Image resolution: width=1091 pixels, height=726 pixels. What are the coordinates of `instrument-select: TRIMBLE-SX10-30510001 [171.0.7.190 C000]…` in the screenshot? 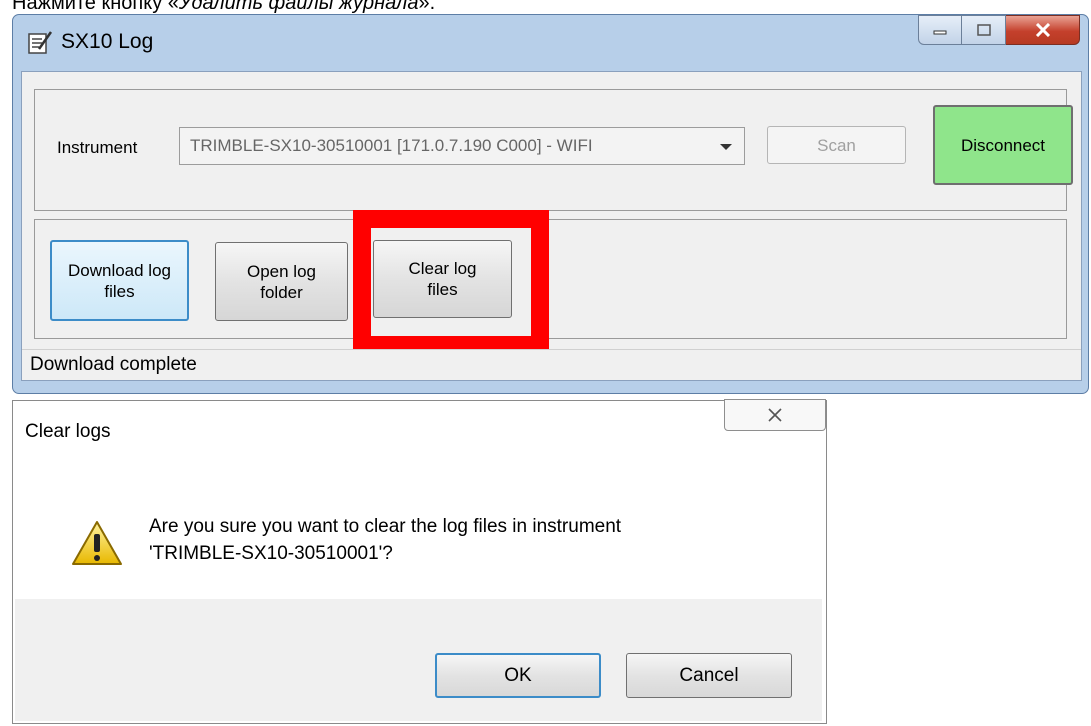 It's located at (462, 146).